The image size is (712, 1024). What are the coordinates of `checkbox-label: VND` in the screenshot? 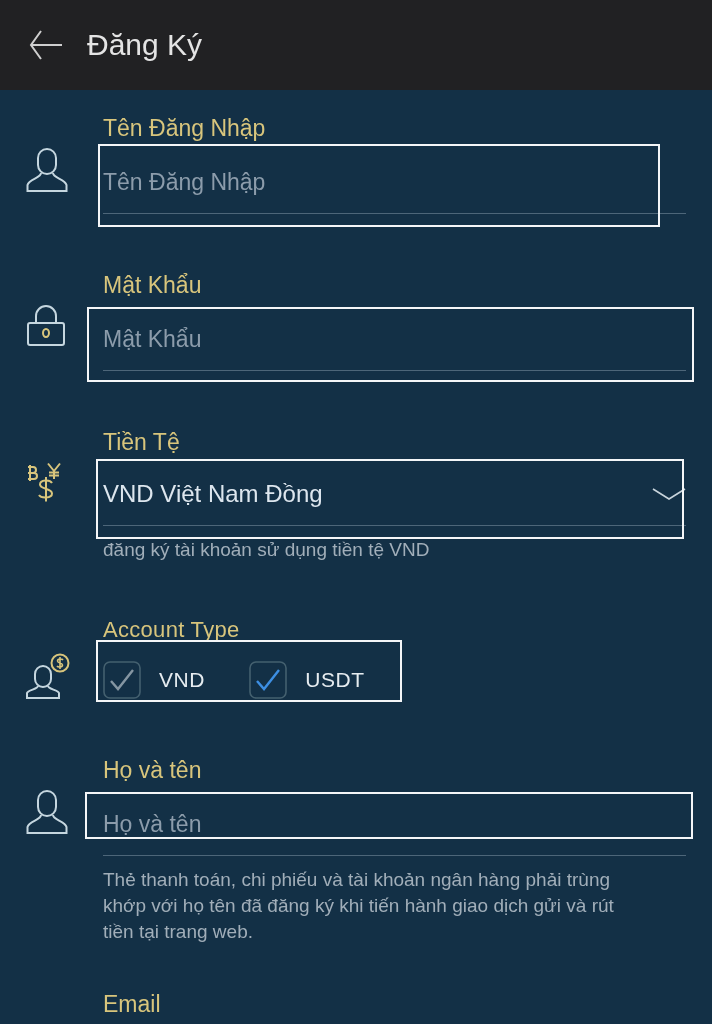 It's located at (182, 679).